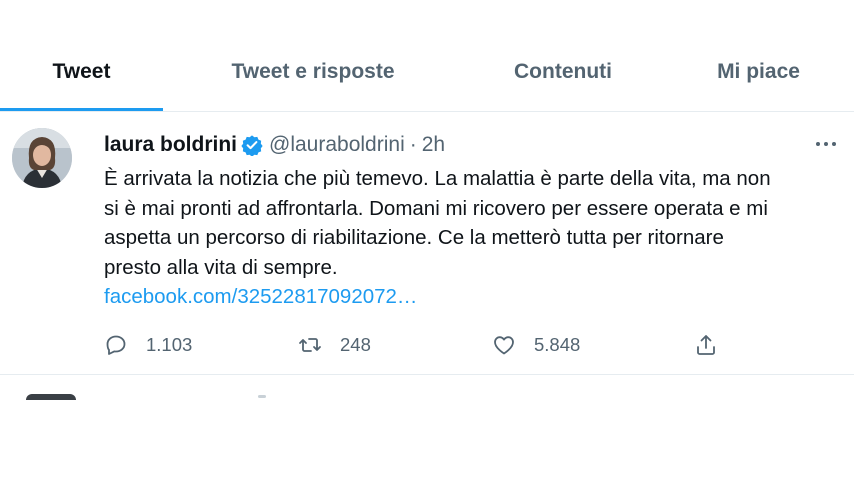 The height and width of the screenshot is (480, 854). Describe the element at coordinates (170, 145) in the screenshot. I see `display-name: laura boldrini` at that location.